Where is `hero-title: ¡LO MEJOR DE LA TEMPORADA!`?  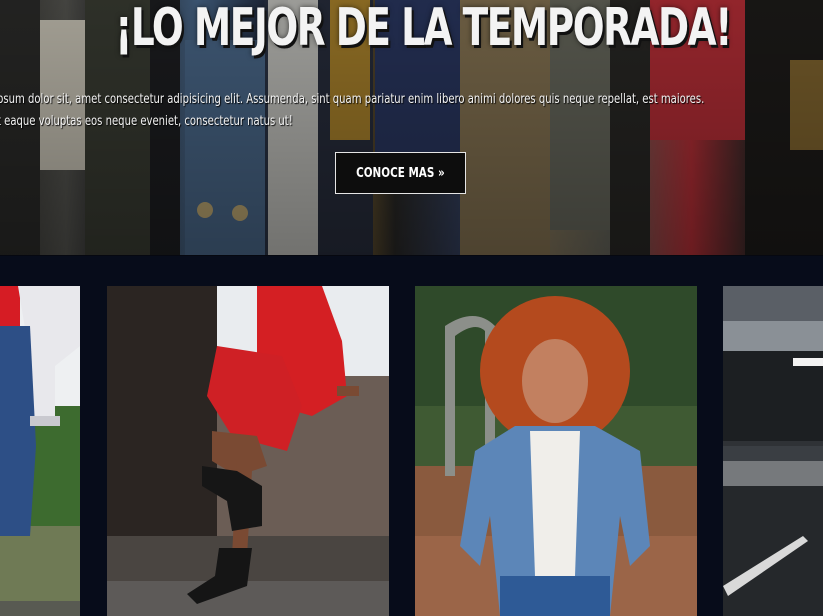
hero-title: ¡LO MEJOR DE LA TEMPORADA! is located at coordinates (423, 29).